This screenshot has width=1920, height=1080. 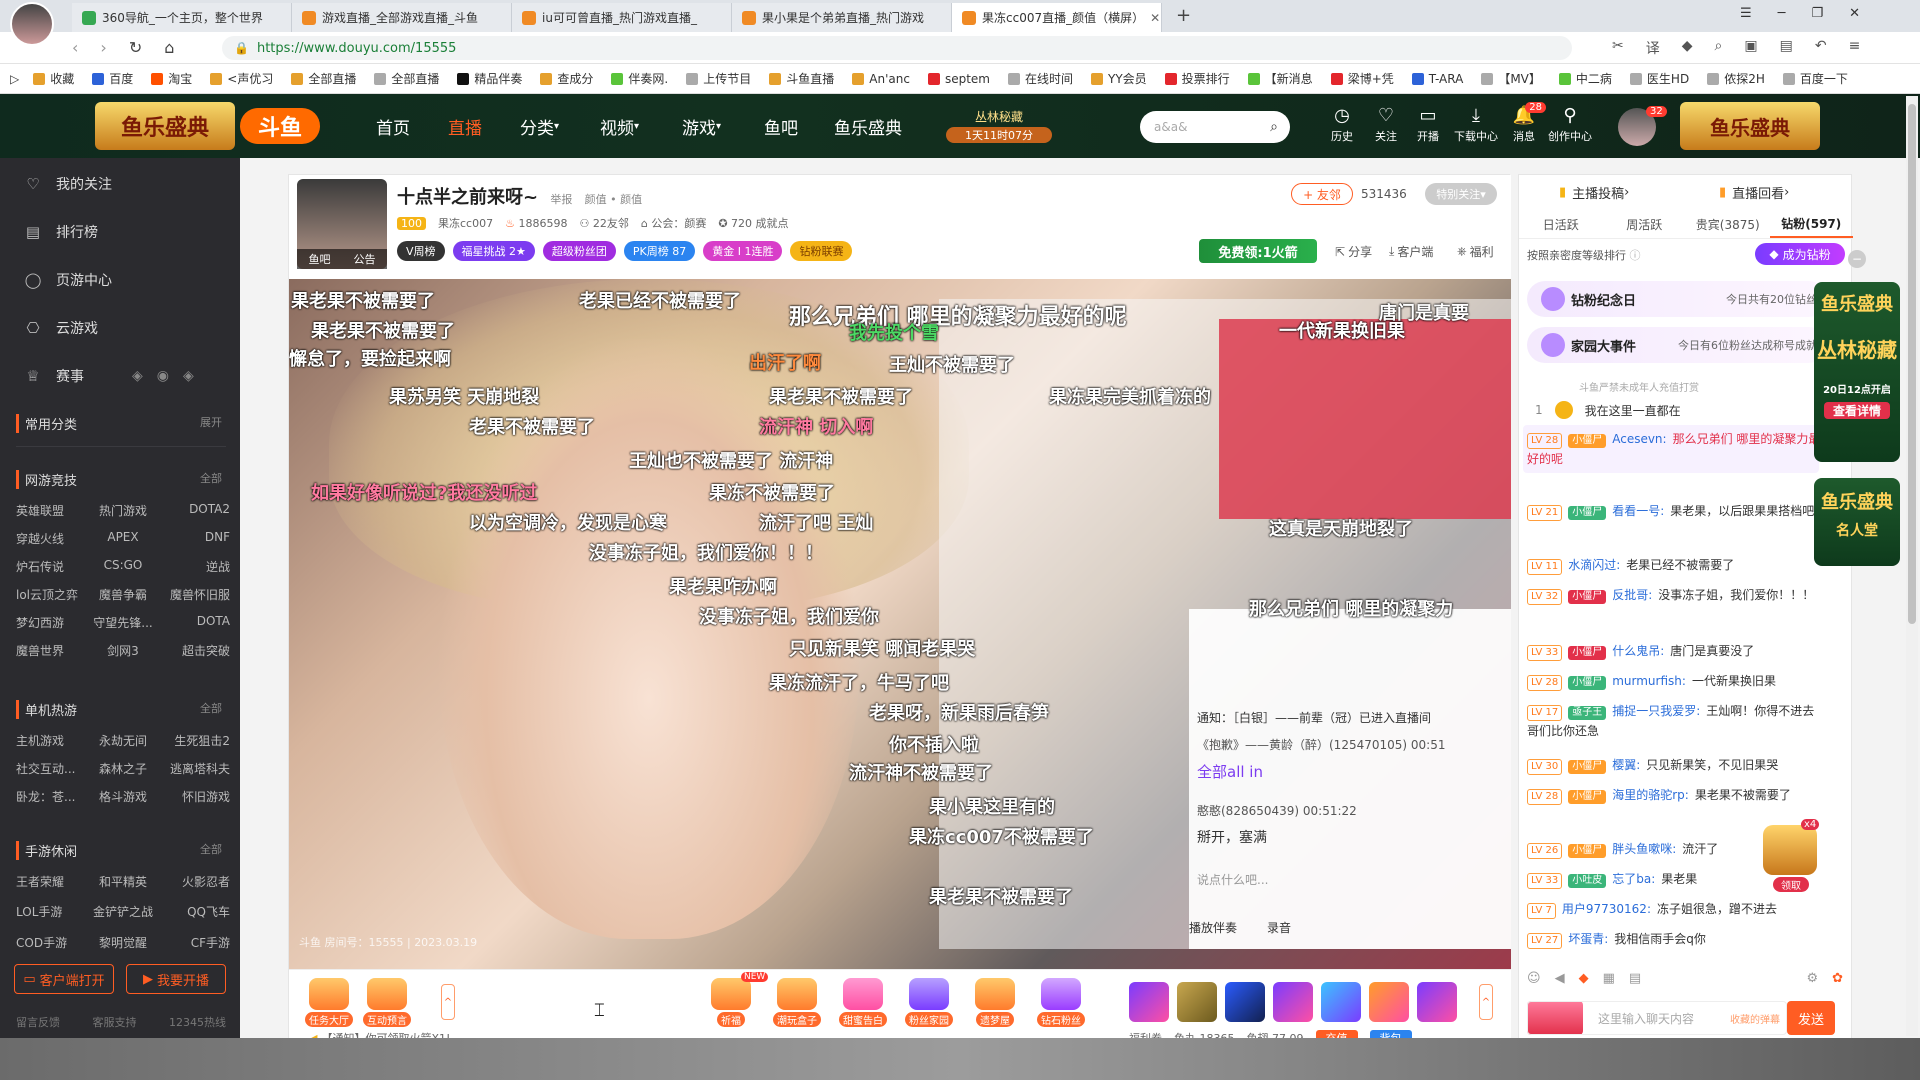 What do you see at coordinates (38, 1022) in the screenshot?
I see `feedback-link: 留言反馈` at bounding box center [38, 1022].